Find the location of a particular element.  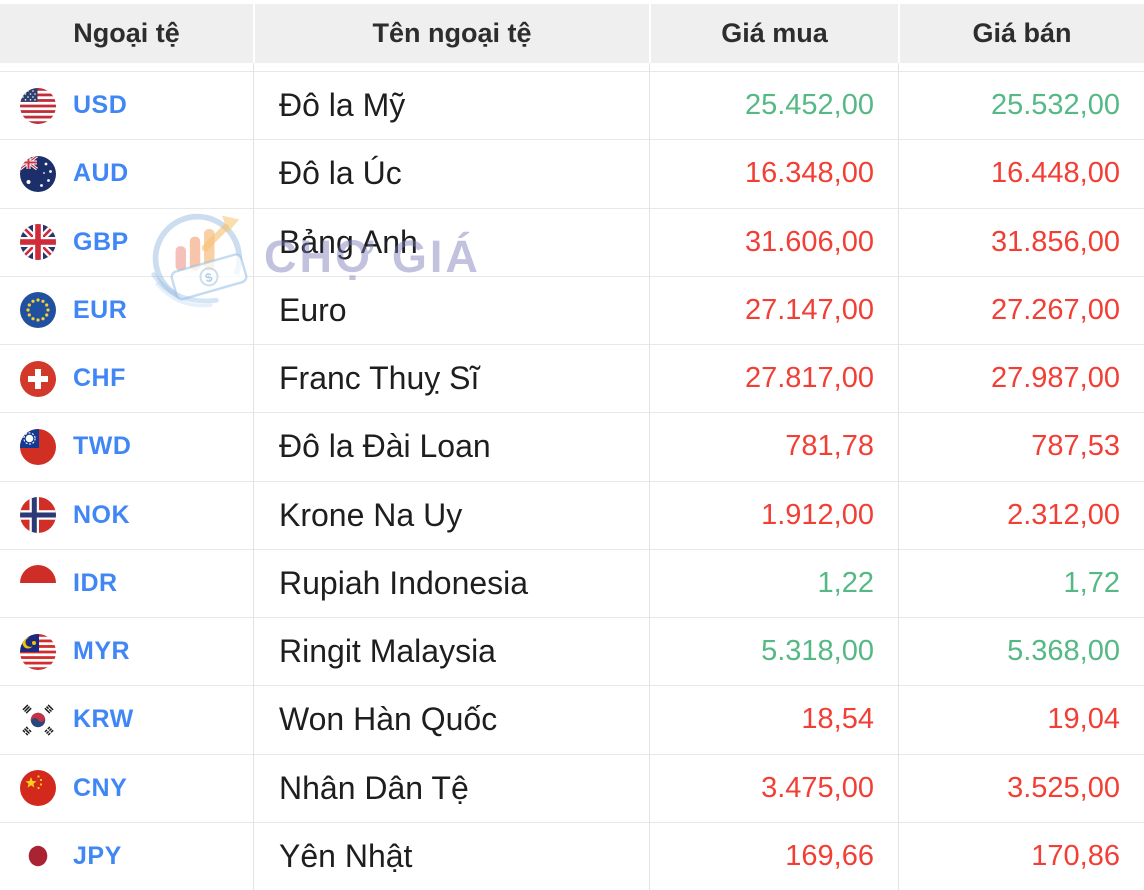

currency-cell: TWD is located at coordinates (126, 446).